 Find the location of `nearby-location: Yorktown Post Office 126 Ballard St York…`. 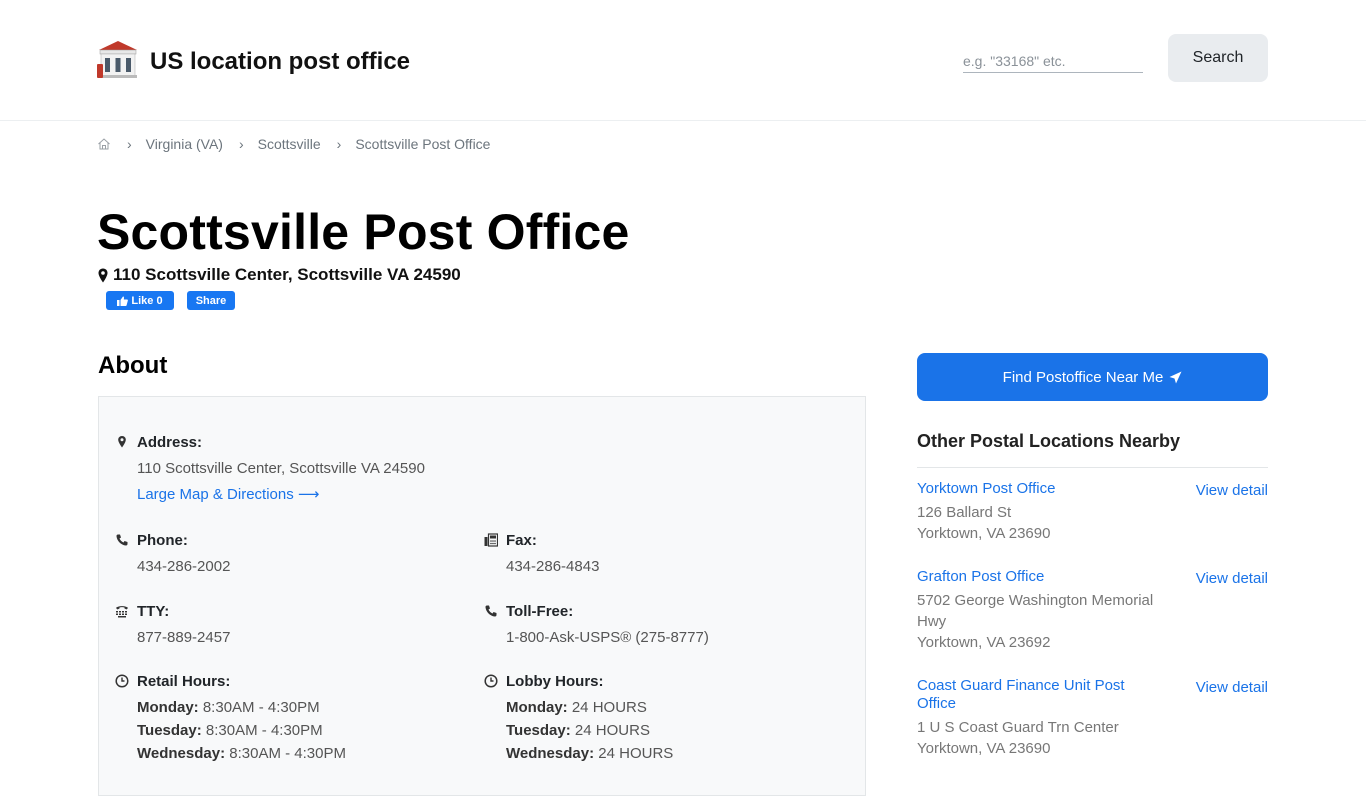

nearby-location: Yorktown Post Office 126 Ballard St York… is located at coordinates (1092, 512).